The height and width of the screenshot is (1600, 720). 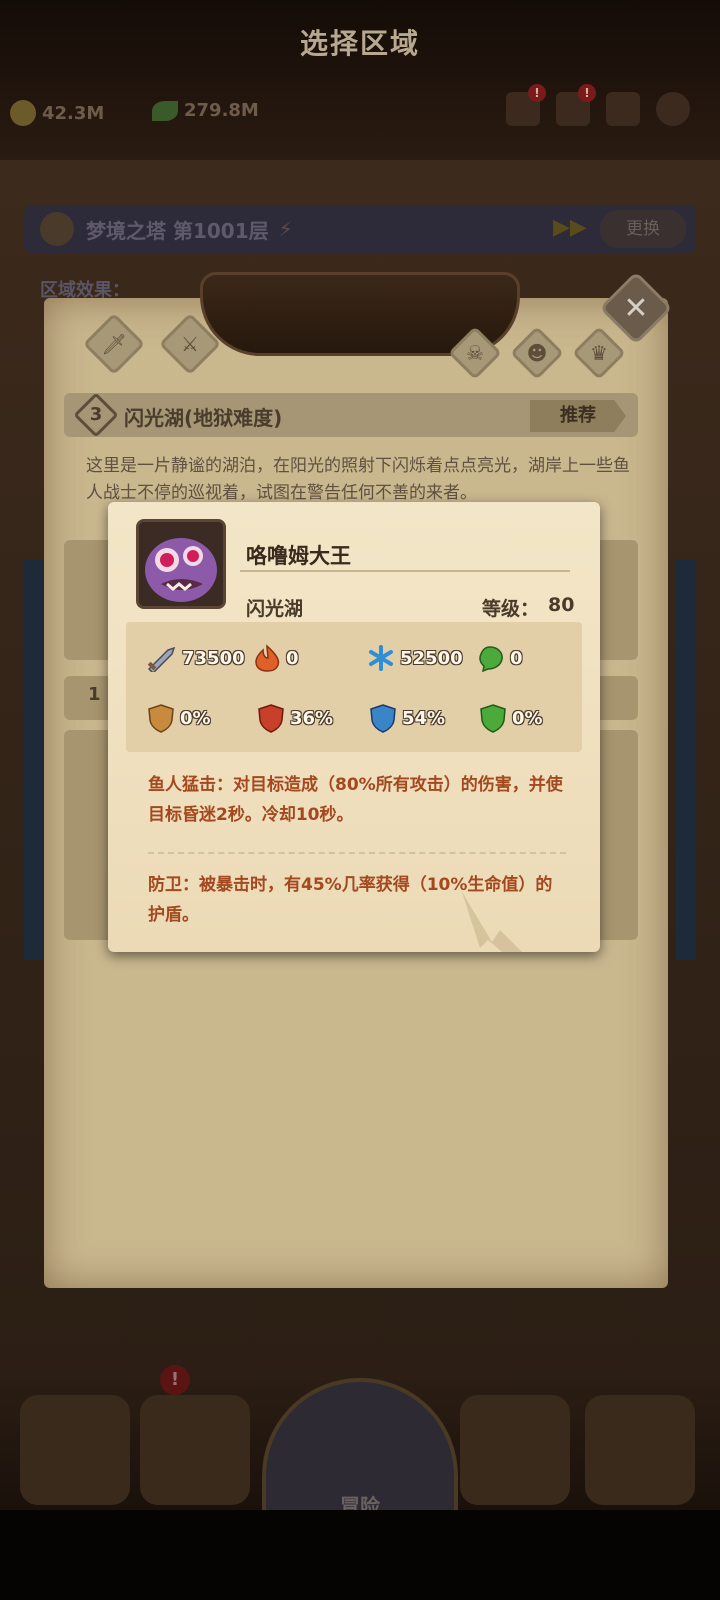 What do you see at coordinates (561, 605) in the screenshot?
I see `boss-level: 80` at bounding box center [561, 605].